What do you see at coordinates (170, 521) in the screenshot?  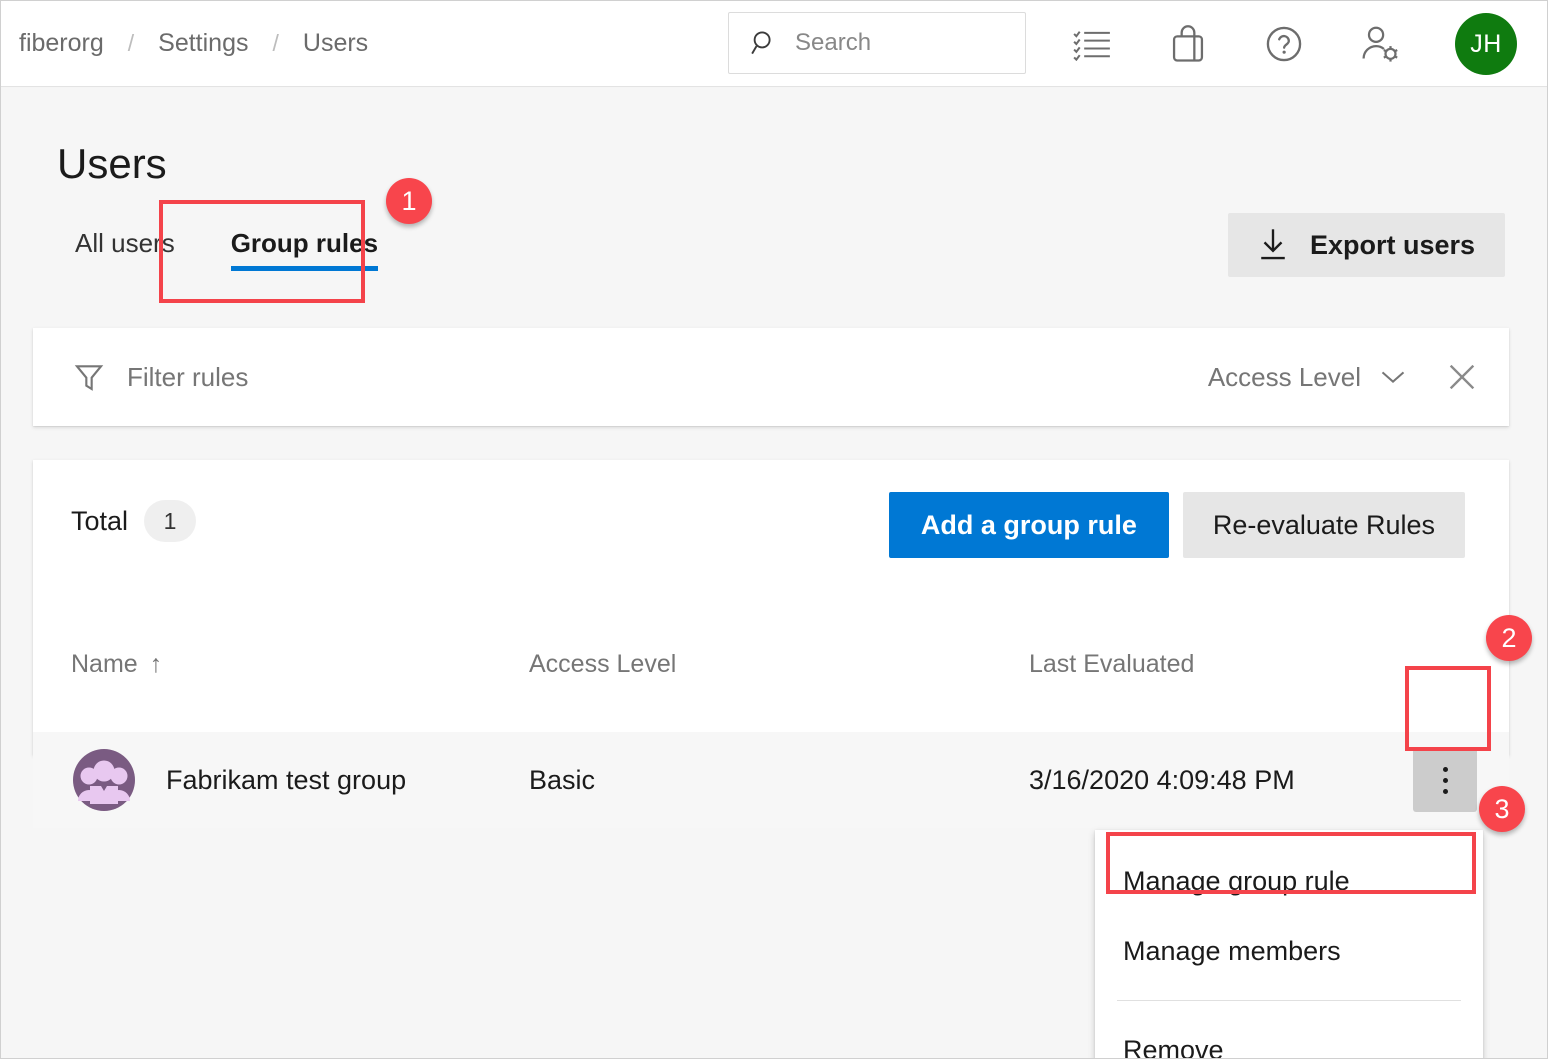 I see `total-count-badge: 1` at bounding box center [170, 521].